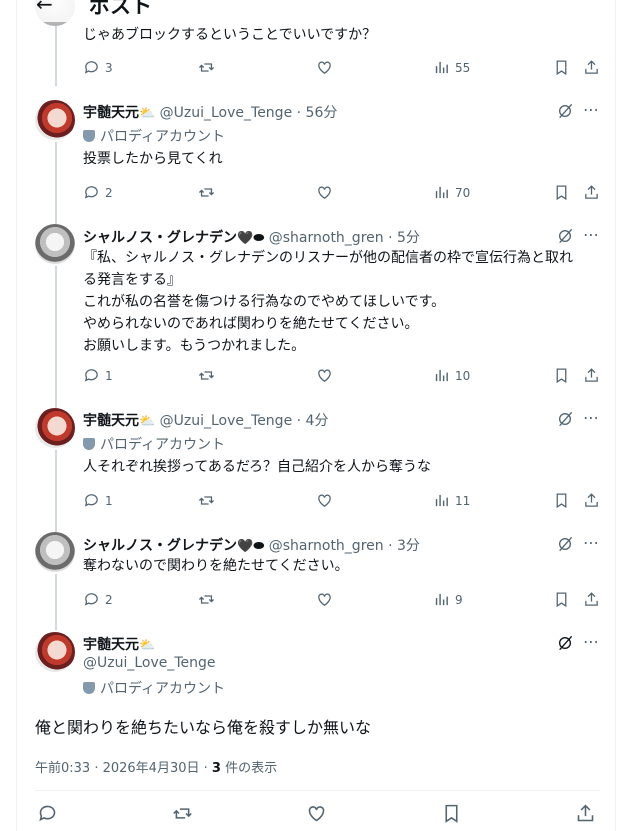  I want to click on tweet-actions: 3 55, so click(343, 70).